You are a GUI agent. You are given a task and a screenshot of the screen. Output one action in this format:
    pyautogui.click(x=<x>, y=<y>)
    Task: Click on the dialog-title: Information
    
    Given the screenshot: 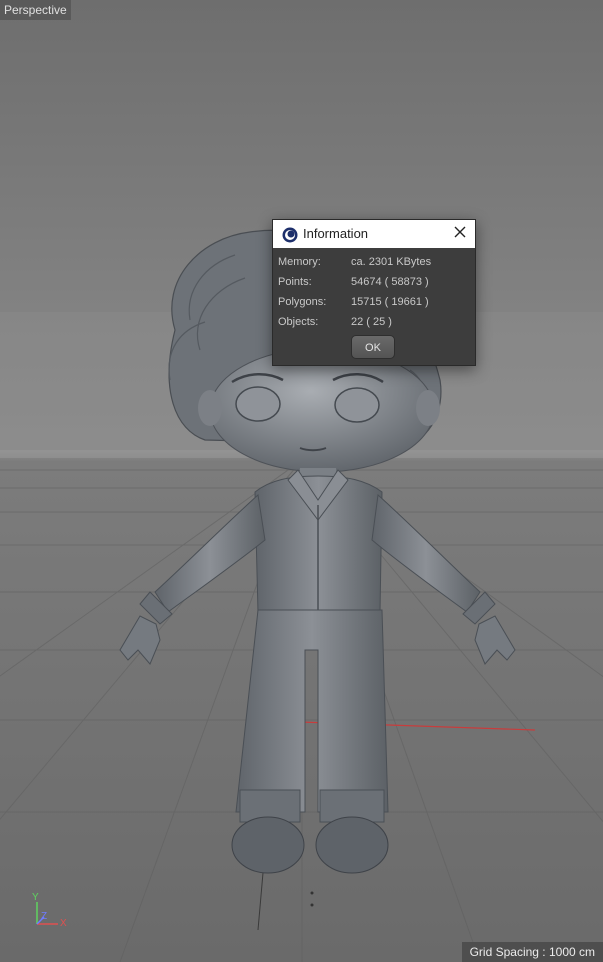 What is the action you would take?
    pyautogui.click(x=336, y=233)
    